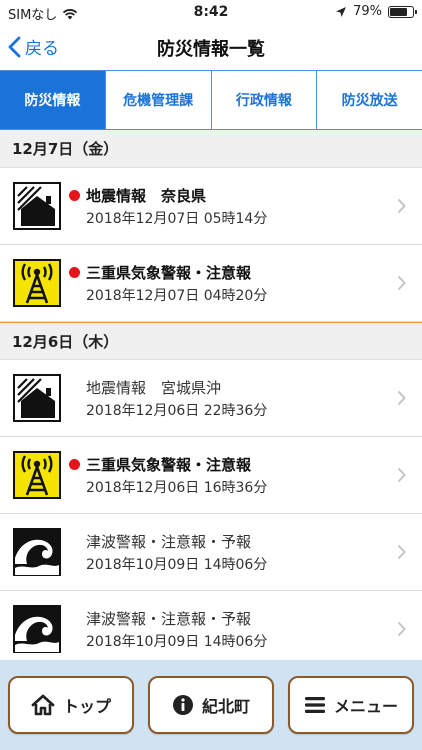 This screenshot has height=750, width=422. Describe the element at coordinates (86, 706) in the screenshot. I see `top-button-label: トップ` at that location.